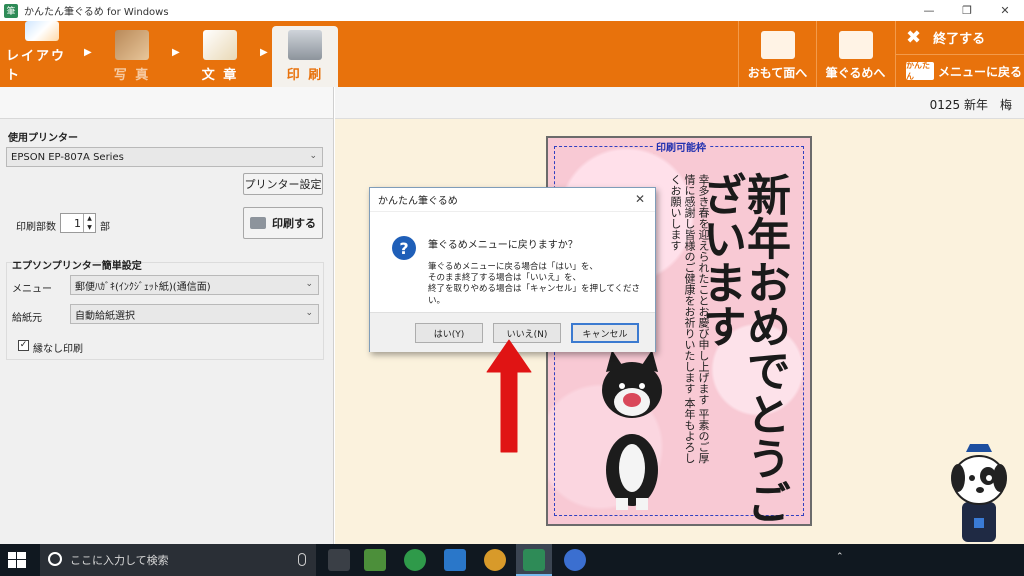 Image resolution: width=1024 pixels, height=576 pixels. I want to click on copies-unit: 部, so click(105, 227).